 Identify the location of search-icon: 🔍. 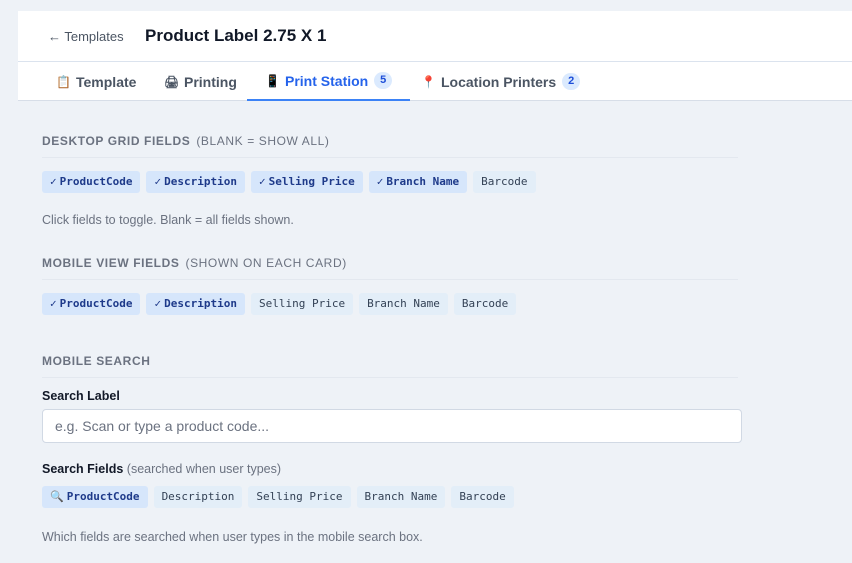
(57, 496).